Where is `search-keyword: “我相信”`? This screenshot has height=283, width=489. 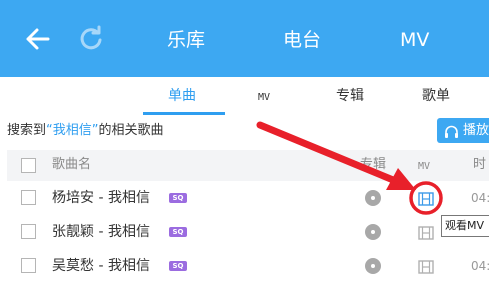 search-keyword: “我相信” is located at coordinates (72, 130).